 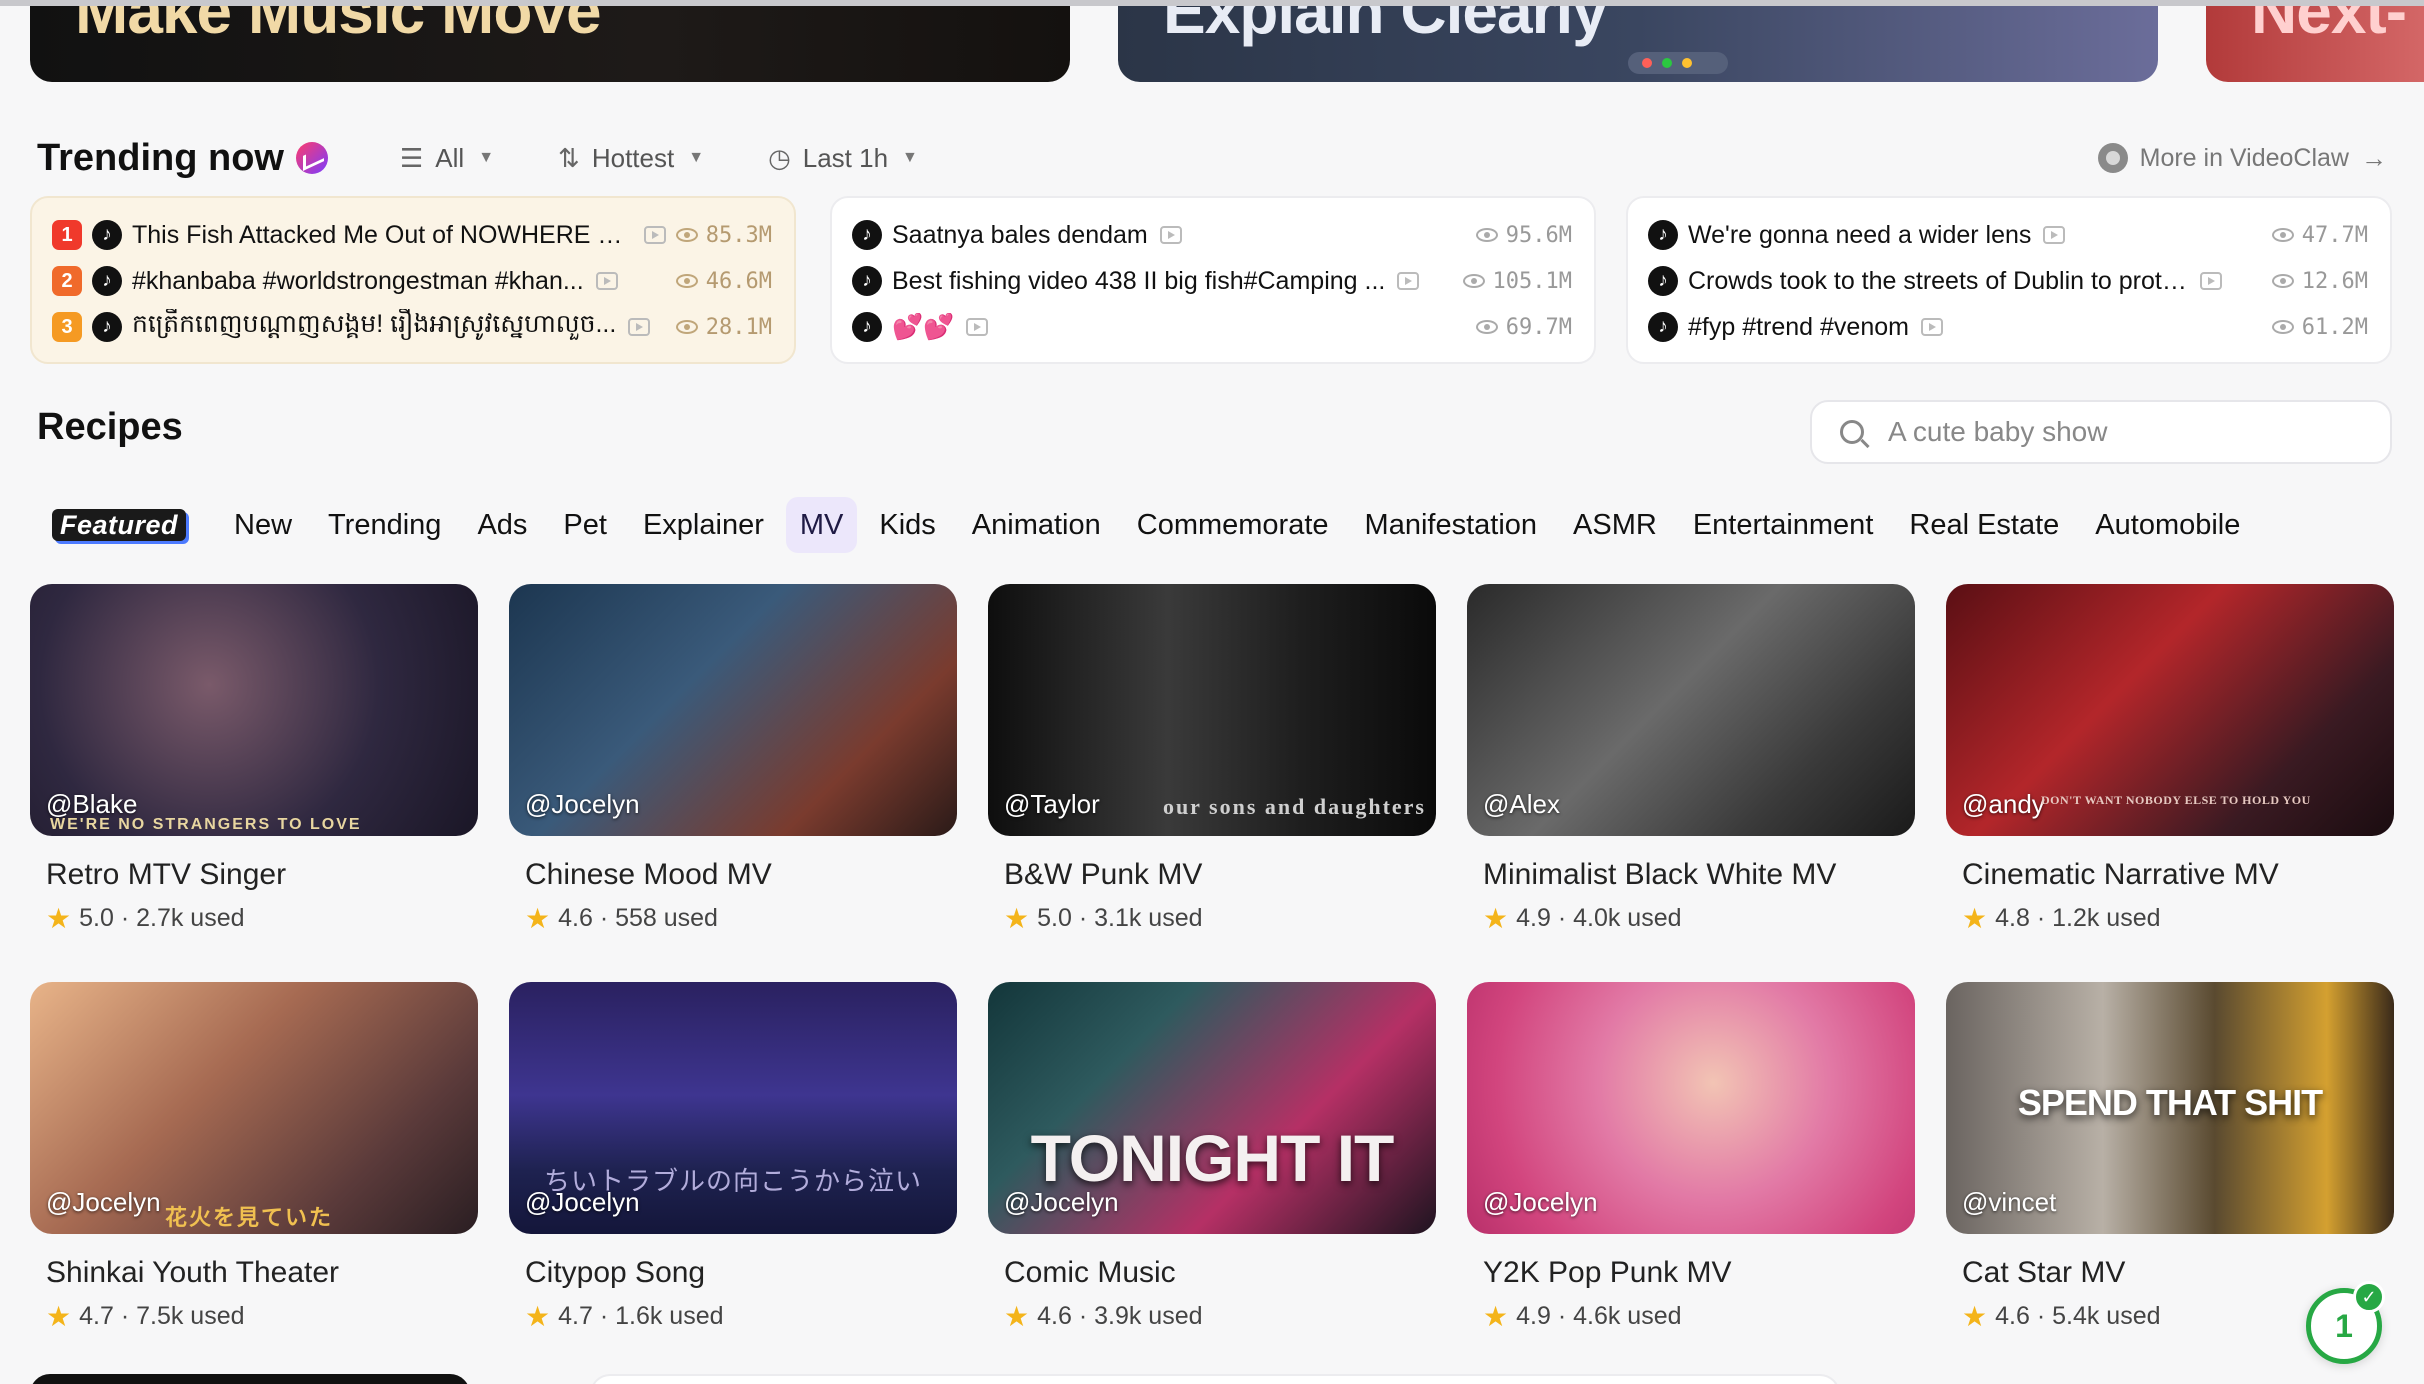 What do you see at coordinates (67, 281) in the screenshot?
I see `rank-badge: 2` at bounding box center [67, 281].